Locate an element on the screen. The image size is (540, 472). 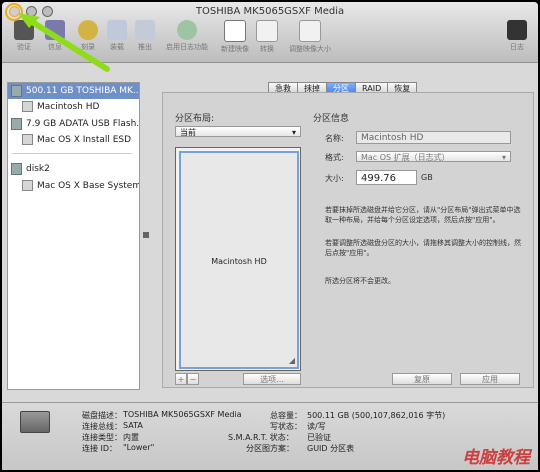
disk-list-item: disk2 is located at coordinates (73, 169).